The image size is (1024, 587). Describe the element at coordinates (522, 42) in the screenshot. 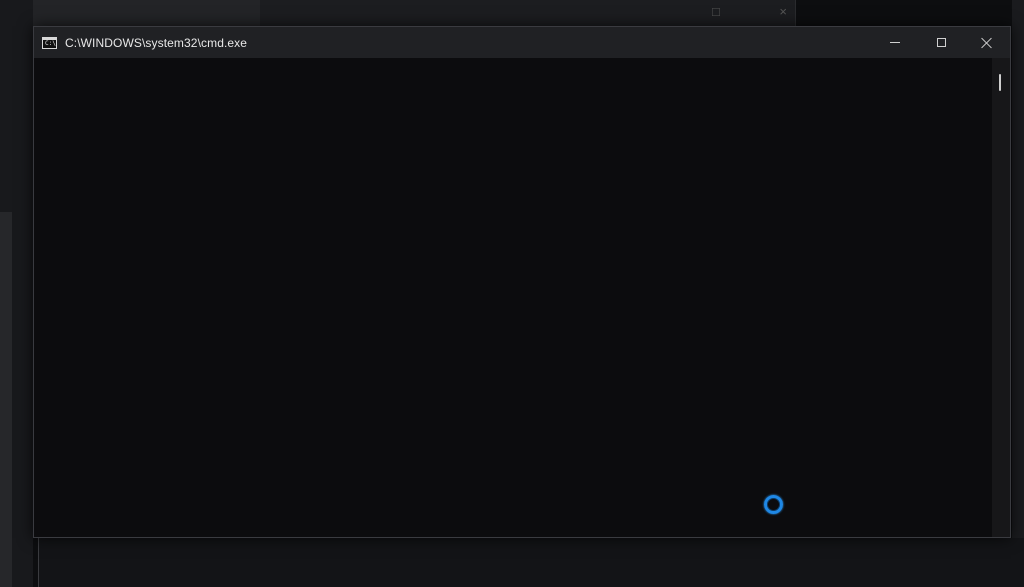

I see `window-title-bar: C:\ C:\WINDOWS\system32\cmd.exe` at that location.